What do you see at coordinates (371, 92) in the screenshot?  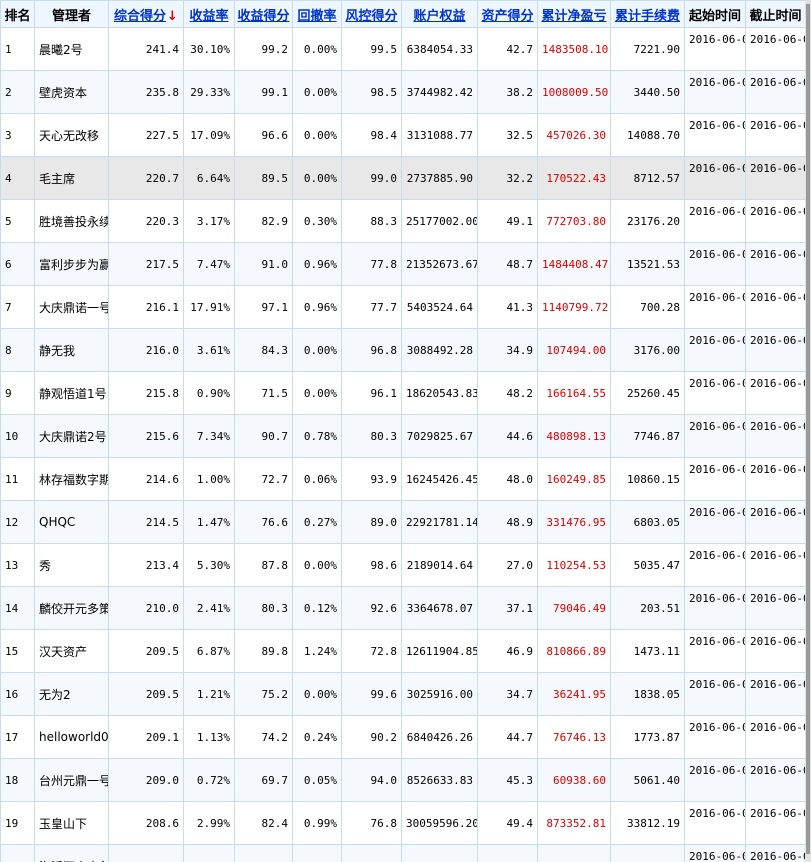 I see `cell-risk-score: 98.5` at bounding box center [371, 92].